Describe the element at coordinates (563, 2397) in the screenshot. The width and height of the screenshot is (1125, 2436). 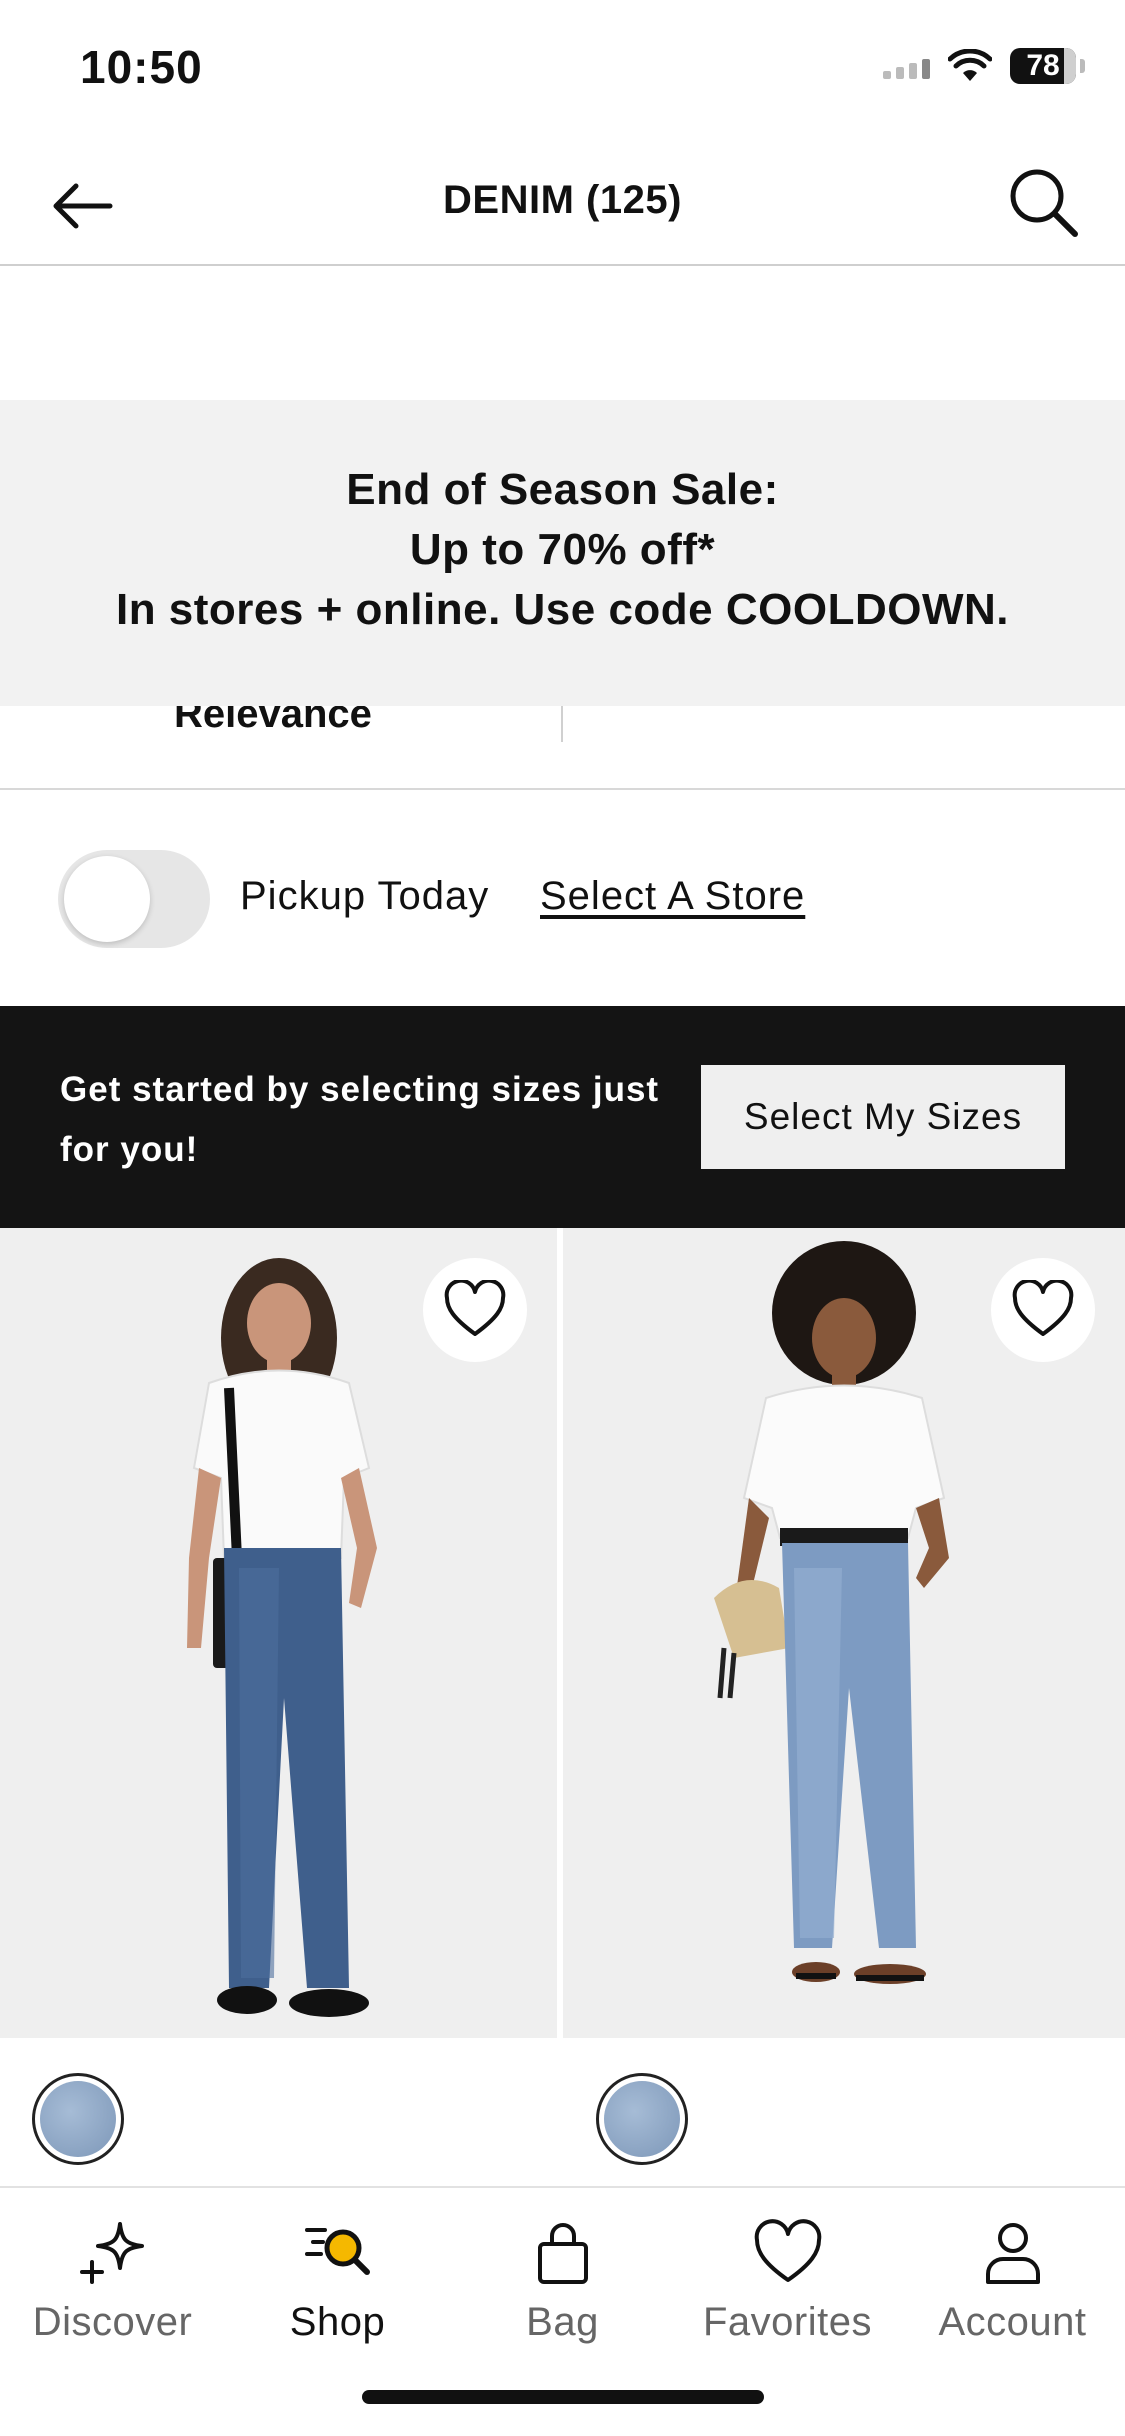
I see `home-indicator` at that location.